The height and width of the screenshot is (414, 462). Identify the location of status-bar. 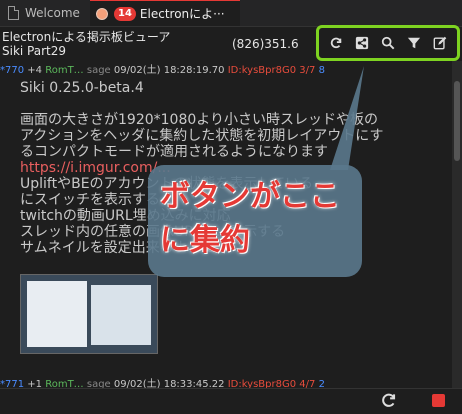
(231, 401).